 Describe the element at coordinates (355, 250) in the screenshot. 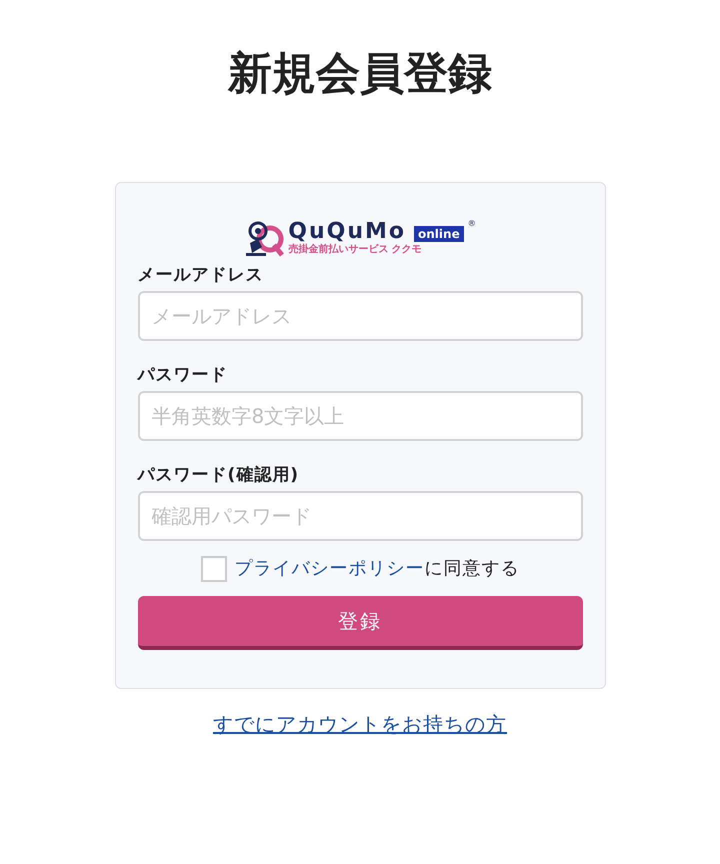

I see `logo-tagline: 売掛金前払いサービス ククモ` at that location.